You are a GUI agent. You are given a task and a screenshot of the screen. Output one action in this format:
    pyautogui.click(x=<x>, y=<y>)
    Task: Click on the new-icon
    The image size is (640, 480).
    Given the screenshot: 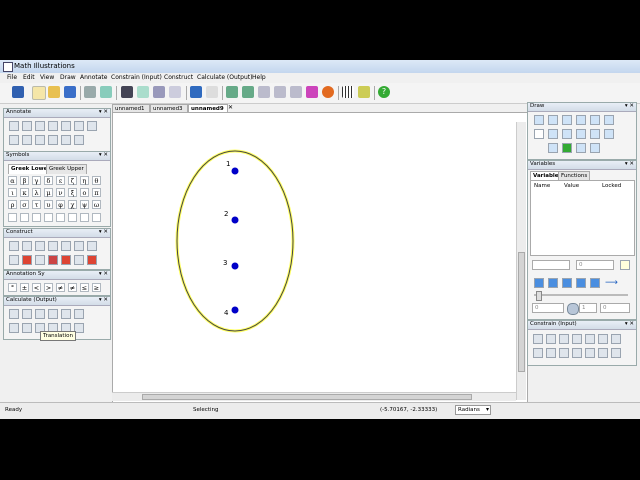 What is the action you would take?
    pyautogui.click(x=39, y=93)
    